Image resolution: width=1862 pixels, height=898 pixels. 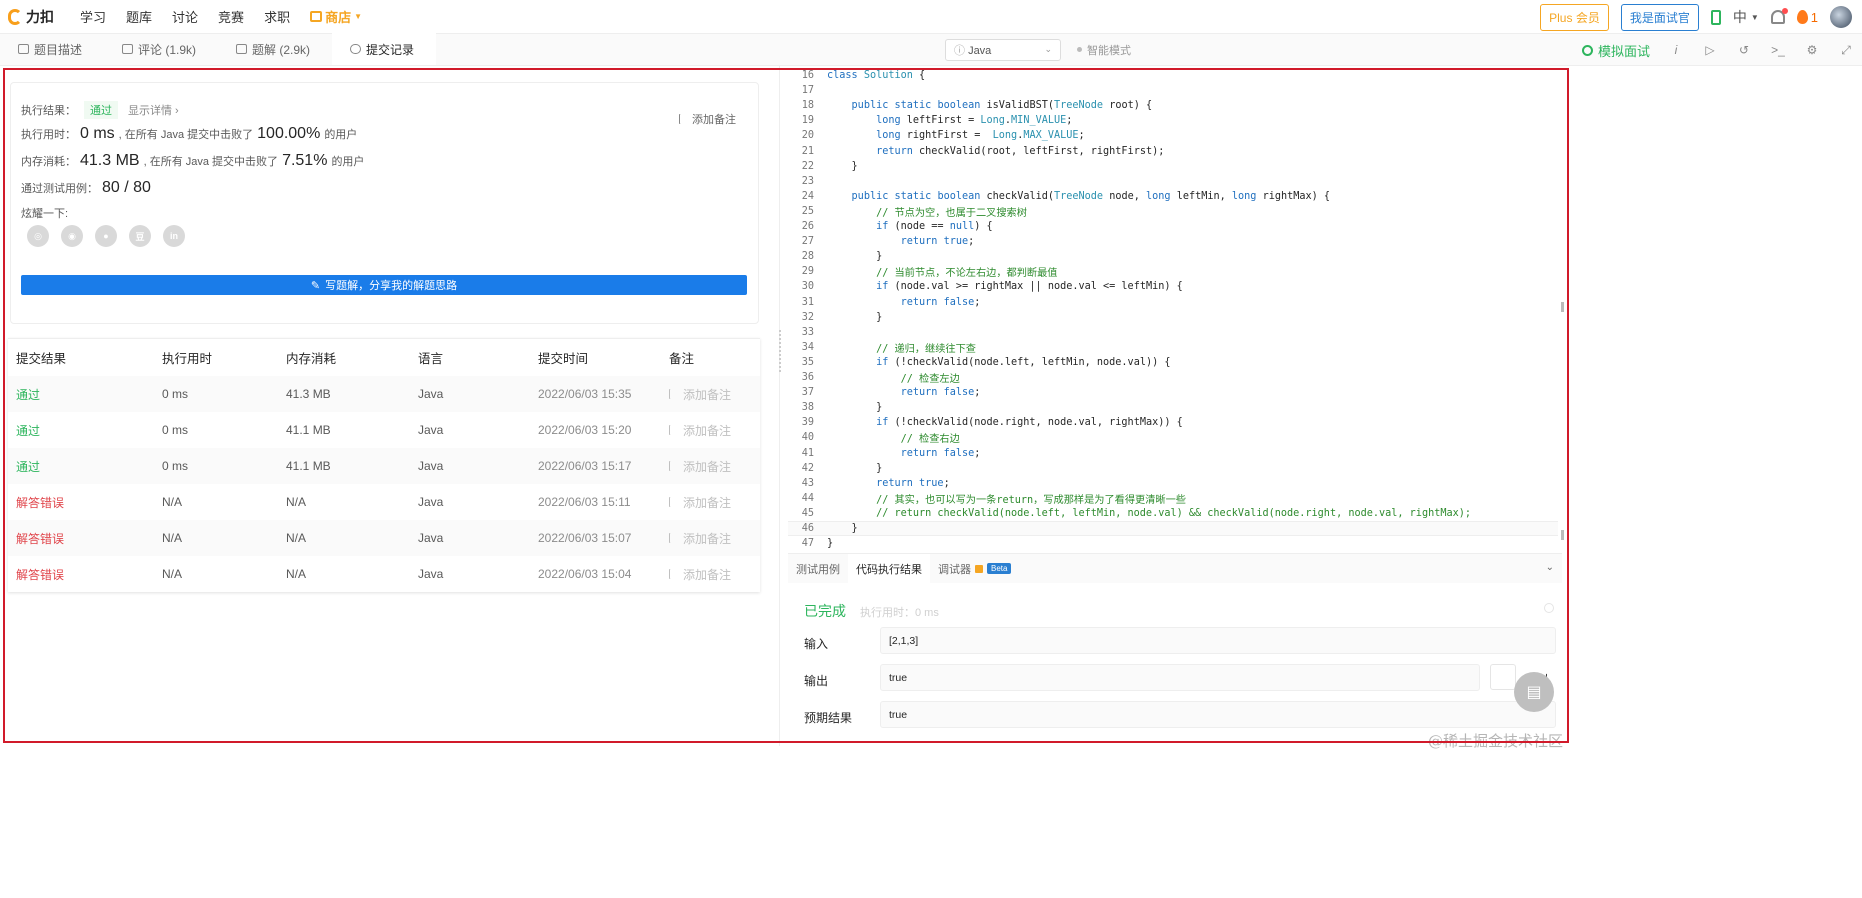 I want to click on settings-gear-icon: ⚙, so click(x=1812, y=50).